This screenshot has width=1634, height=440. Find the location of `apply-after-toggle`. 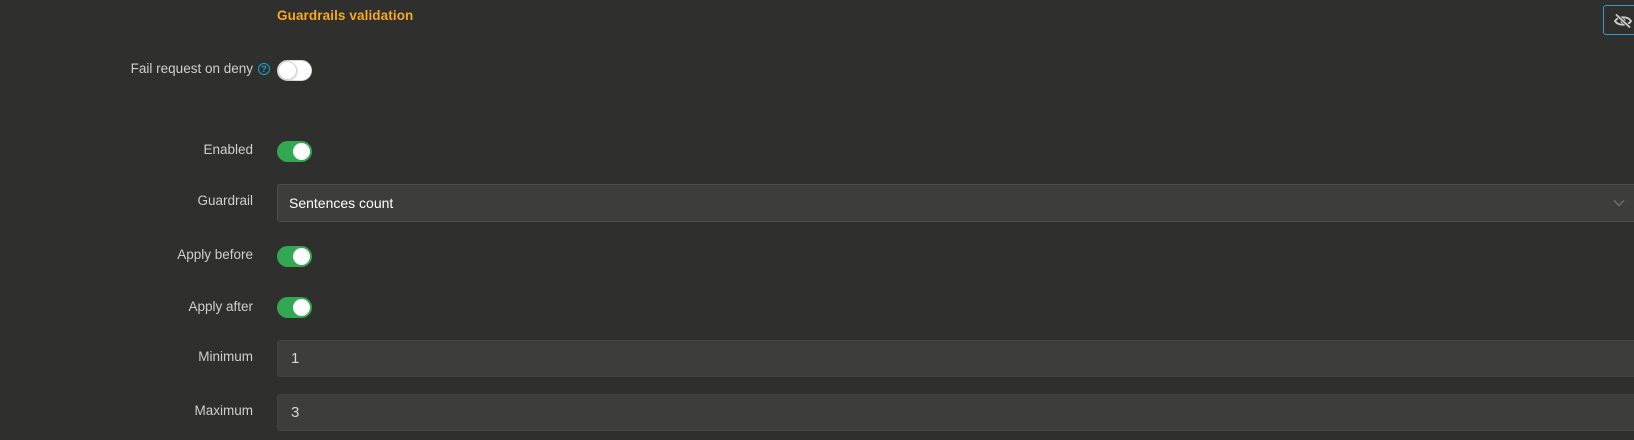

apply-after-toggle is located at coordinates (294, 307).